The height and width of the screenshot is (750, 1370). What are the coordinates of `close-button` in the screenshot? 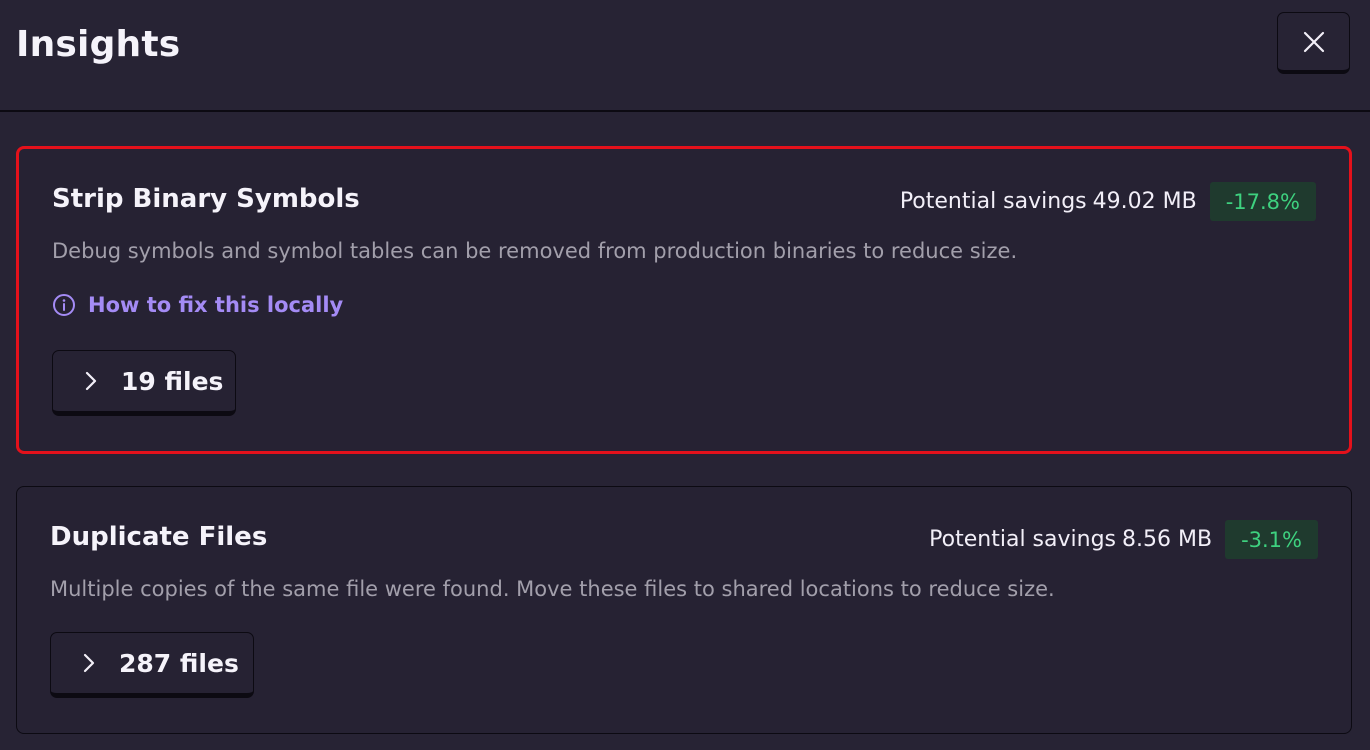 It's located at (1313, 43).